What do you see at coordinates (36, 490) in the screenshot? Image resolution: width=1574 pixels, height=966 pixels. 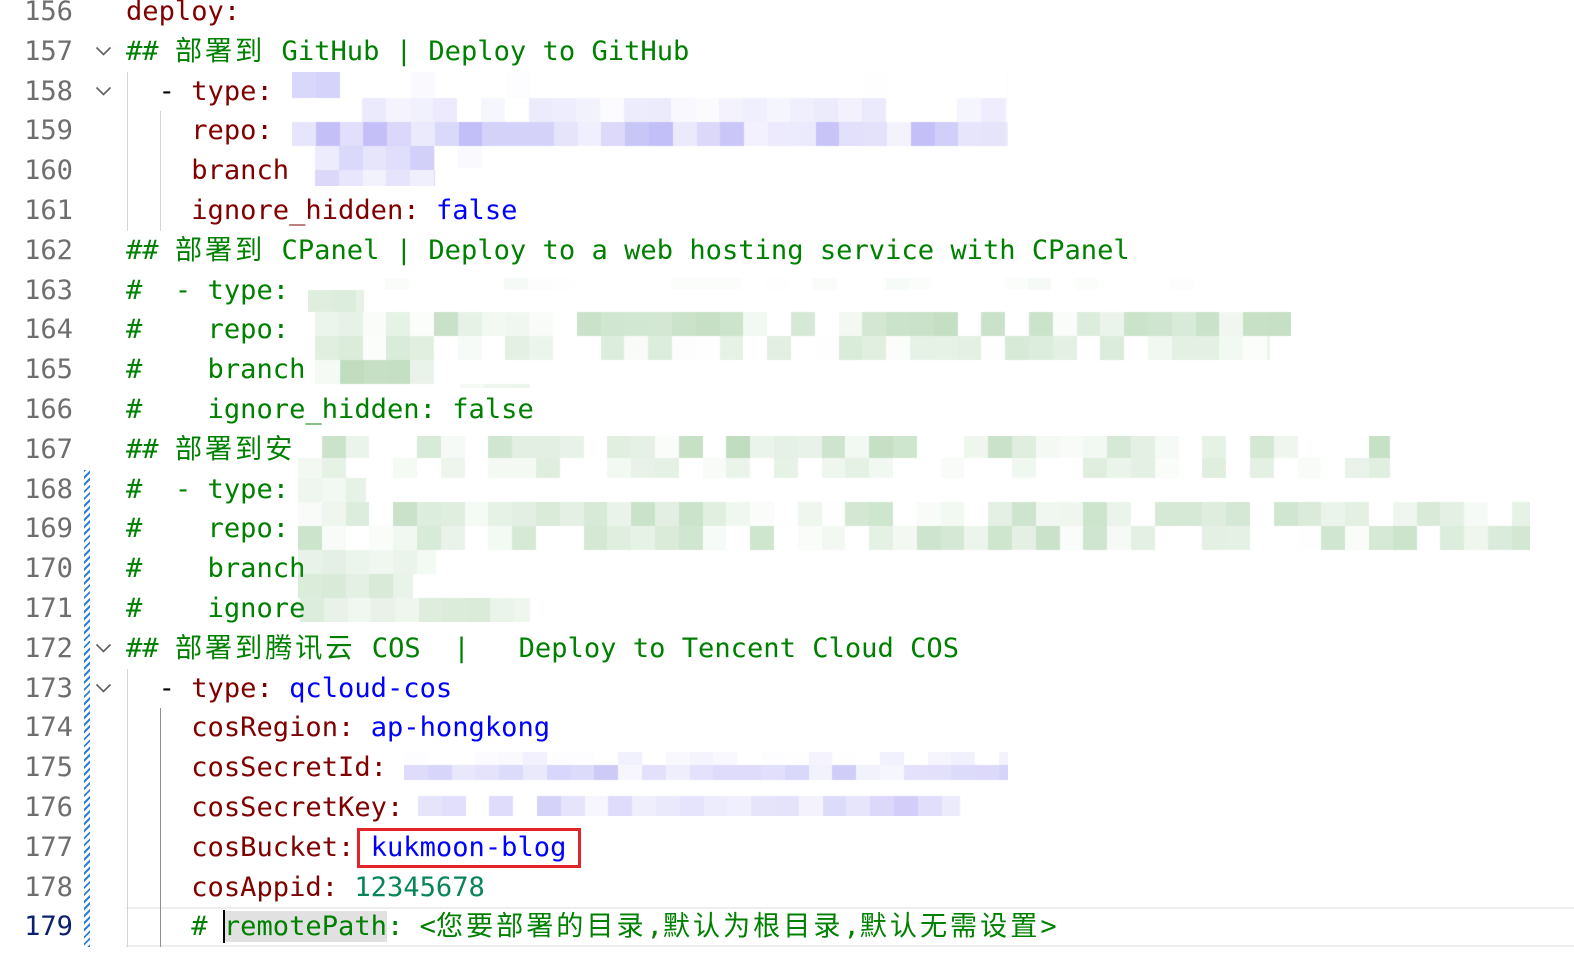 I see `line-number: 168` at bounding box center [36, 490].